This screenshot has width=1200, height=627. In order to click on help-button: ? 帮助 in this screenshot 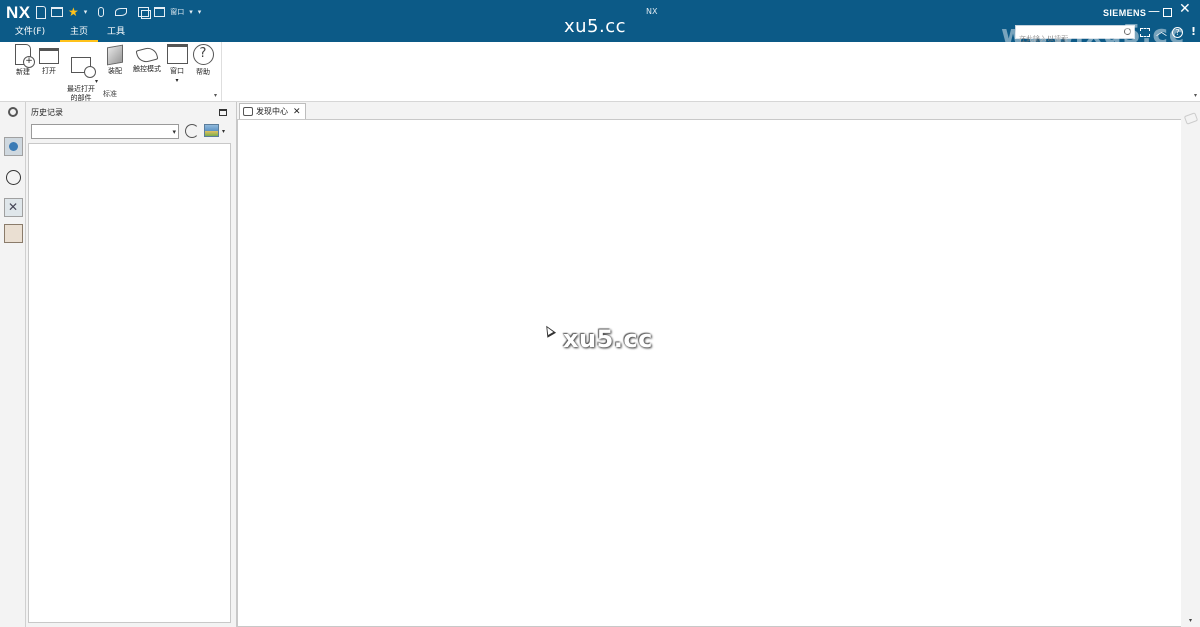, I will do `click(203, 60)`.